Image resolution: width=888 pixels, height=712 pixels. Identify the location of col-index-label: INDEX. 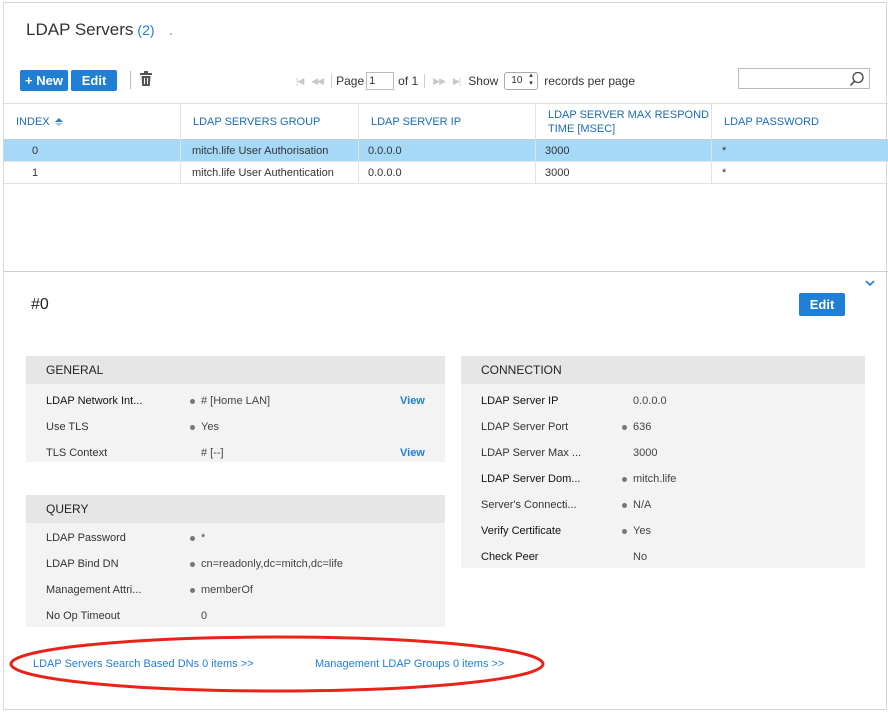
(33, 122).